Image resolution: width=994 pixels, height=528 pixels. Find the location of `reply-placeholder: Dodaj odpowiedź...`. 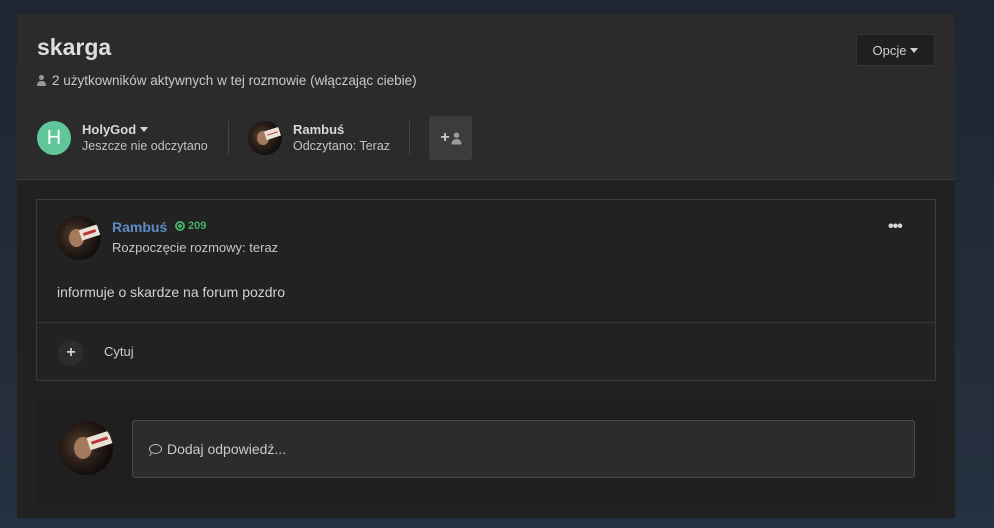

reply-placeholder: Dodaj odpowiedź... is located at coordinates (227, 449).